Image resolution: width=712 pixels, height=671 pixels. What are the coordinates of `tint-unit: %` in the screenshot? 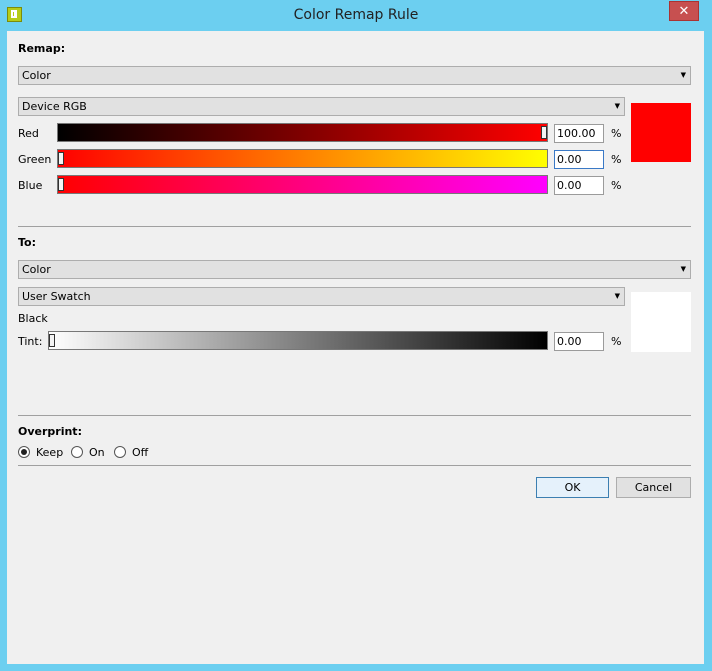 It's located at (616, 341).